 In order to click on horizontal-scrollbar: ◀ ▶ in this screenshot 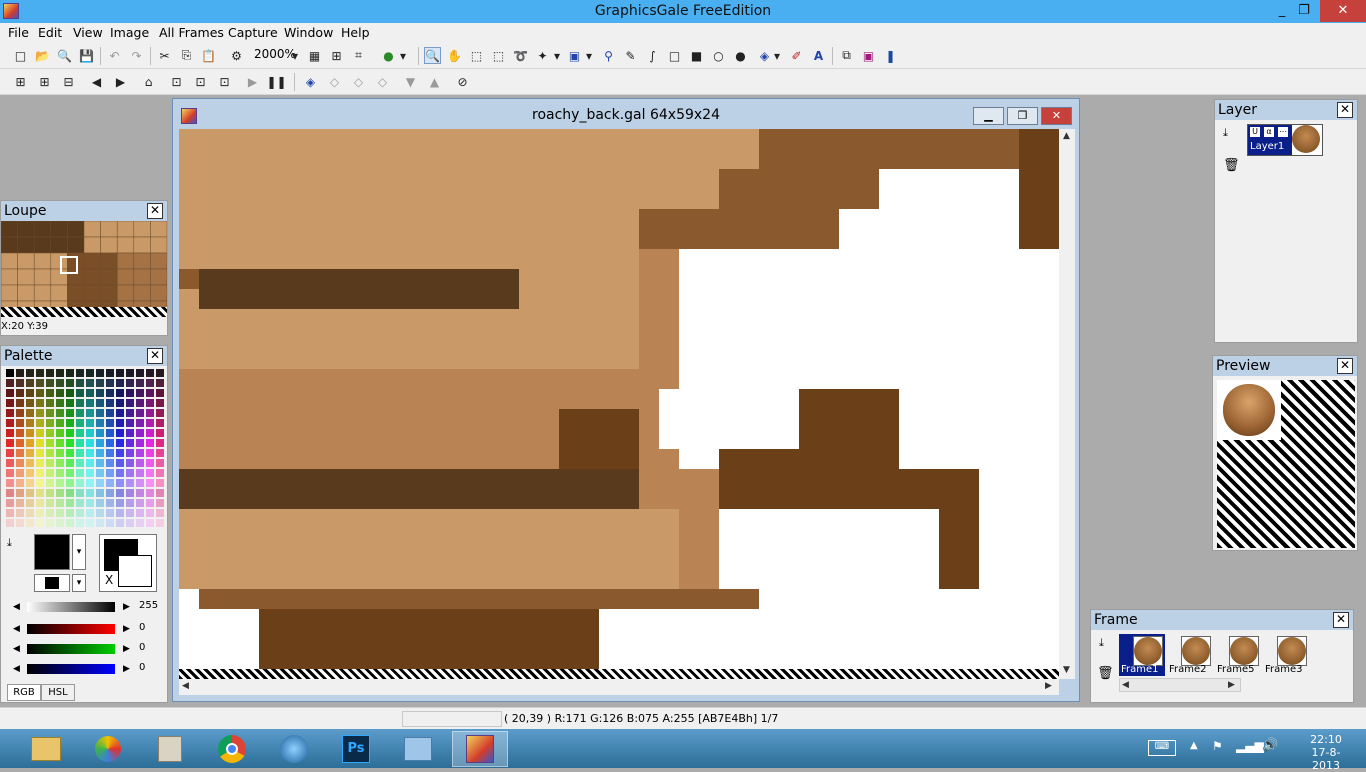, I will do `click(619, 687)`.